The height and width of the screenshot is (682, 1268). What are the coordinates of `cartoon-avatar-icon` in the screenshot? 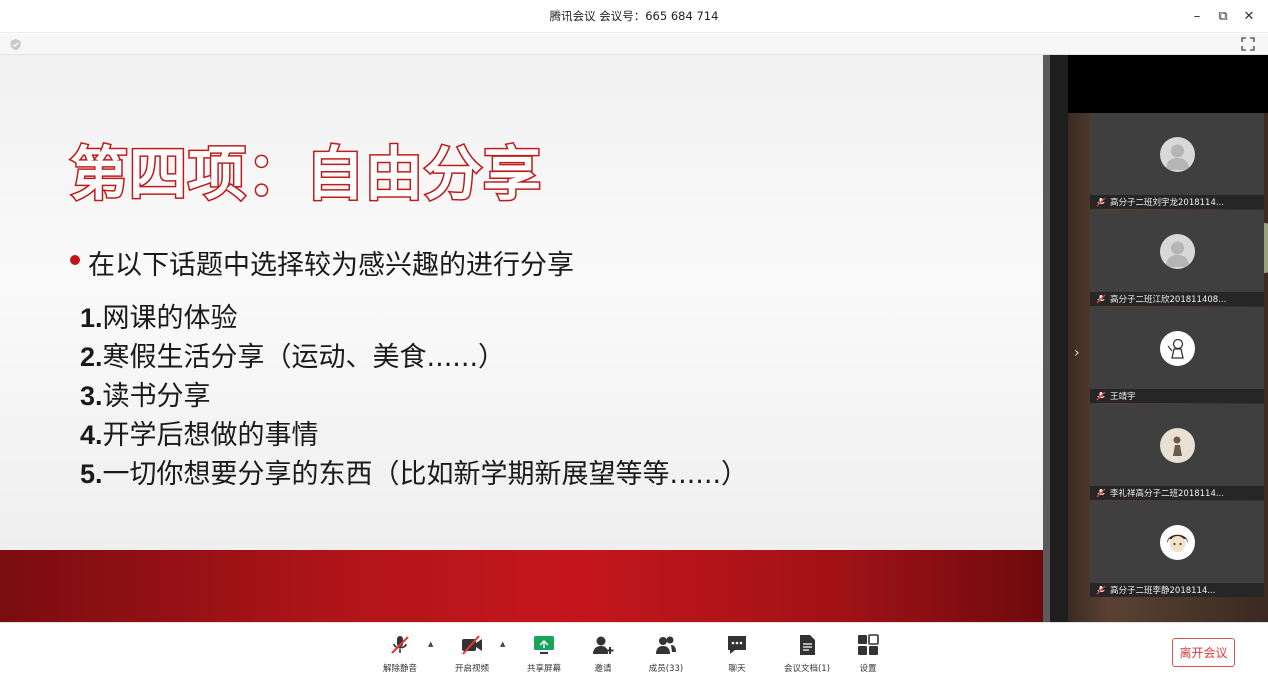 It's located at (1177, 542).